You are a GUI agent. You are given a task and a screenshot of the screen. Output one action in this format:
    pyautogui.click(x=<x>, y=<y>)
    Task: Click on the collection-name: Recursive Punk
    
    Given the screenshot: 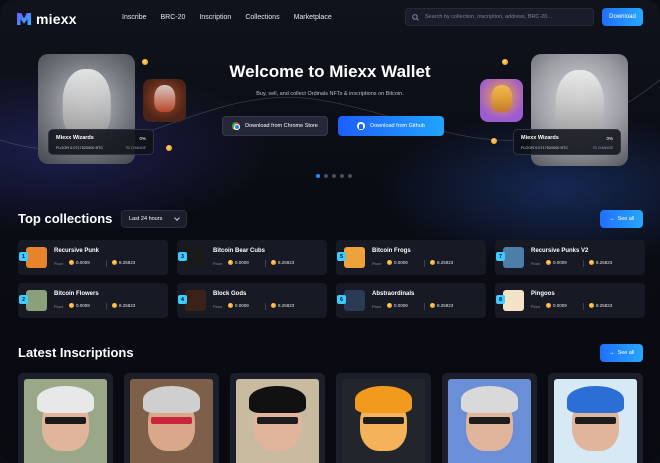 What is the action you would take?
    pyautogui.click(x=77, y=251)
    